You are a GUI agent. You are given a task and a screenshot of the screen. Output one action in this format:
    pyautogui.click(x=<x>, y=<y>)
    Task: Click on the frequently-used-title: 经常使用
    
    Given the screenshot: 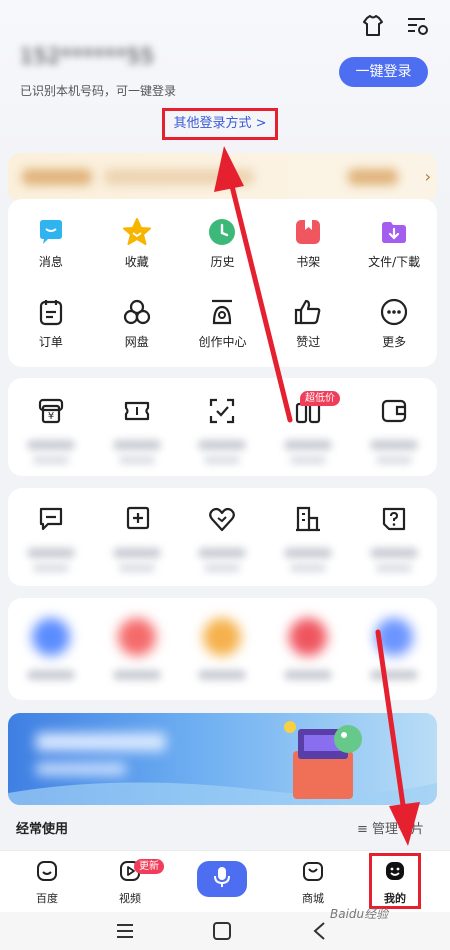 What is the action you would take?
    pyautogui.click(x=42, y=829)
    